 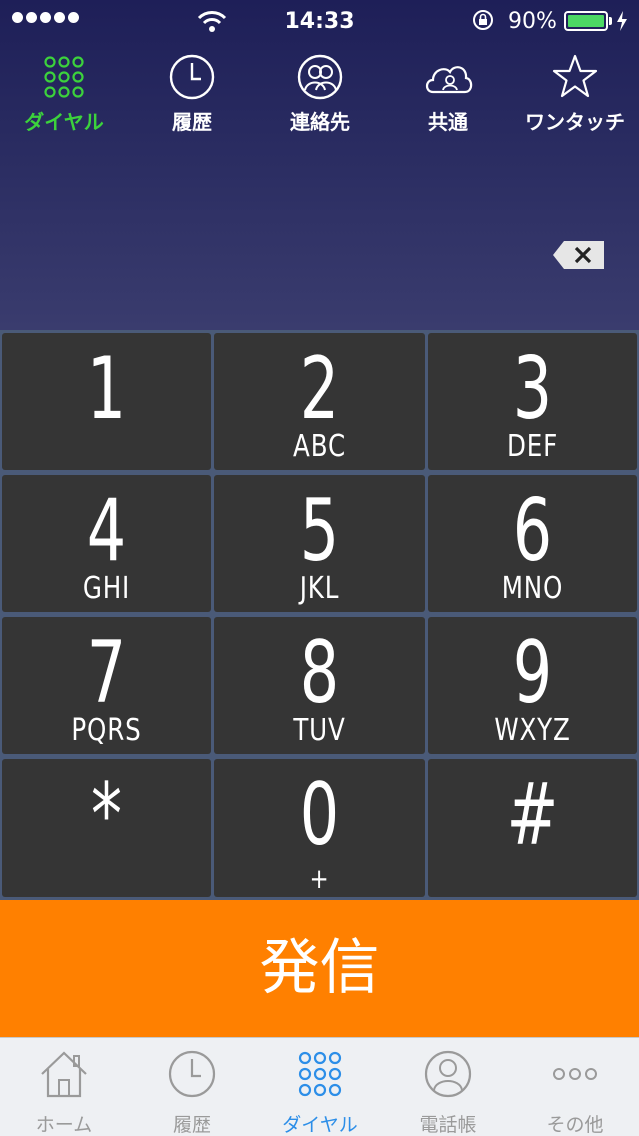 What do you see at coordinates (319, 389) in the screenshot?
I see `key-digit: 2` at bounding box center [319, 389].